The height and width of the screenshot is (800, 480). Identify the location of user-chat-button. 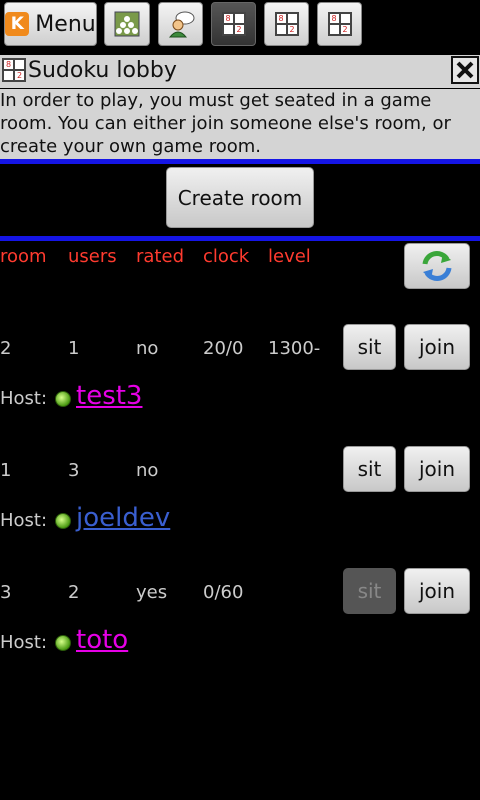
(180, 24).